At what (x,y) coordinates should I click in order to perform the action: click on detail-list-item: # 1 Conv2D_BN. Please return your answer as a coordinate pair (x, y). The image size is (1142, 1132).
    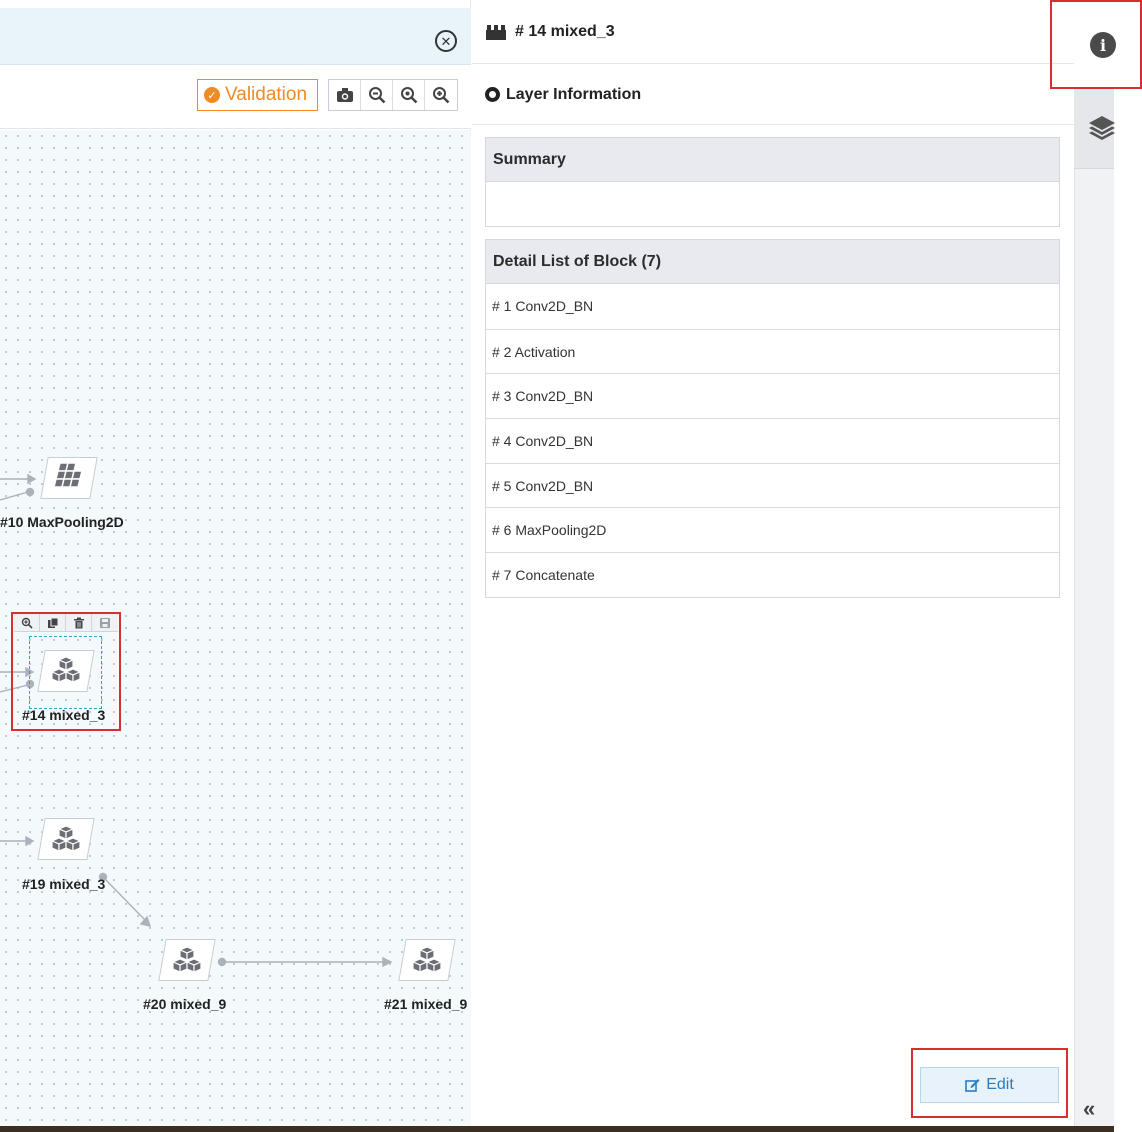
    Looking at the image, I should click on (772, 306).